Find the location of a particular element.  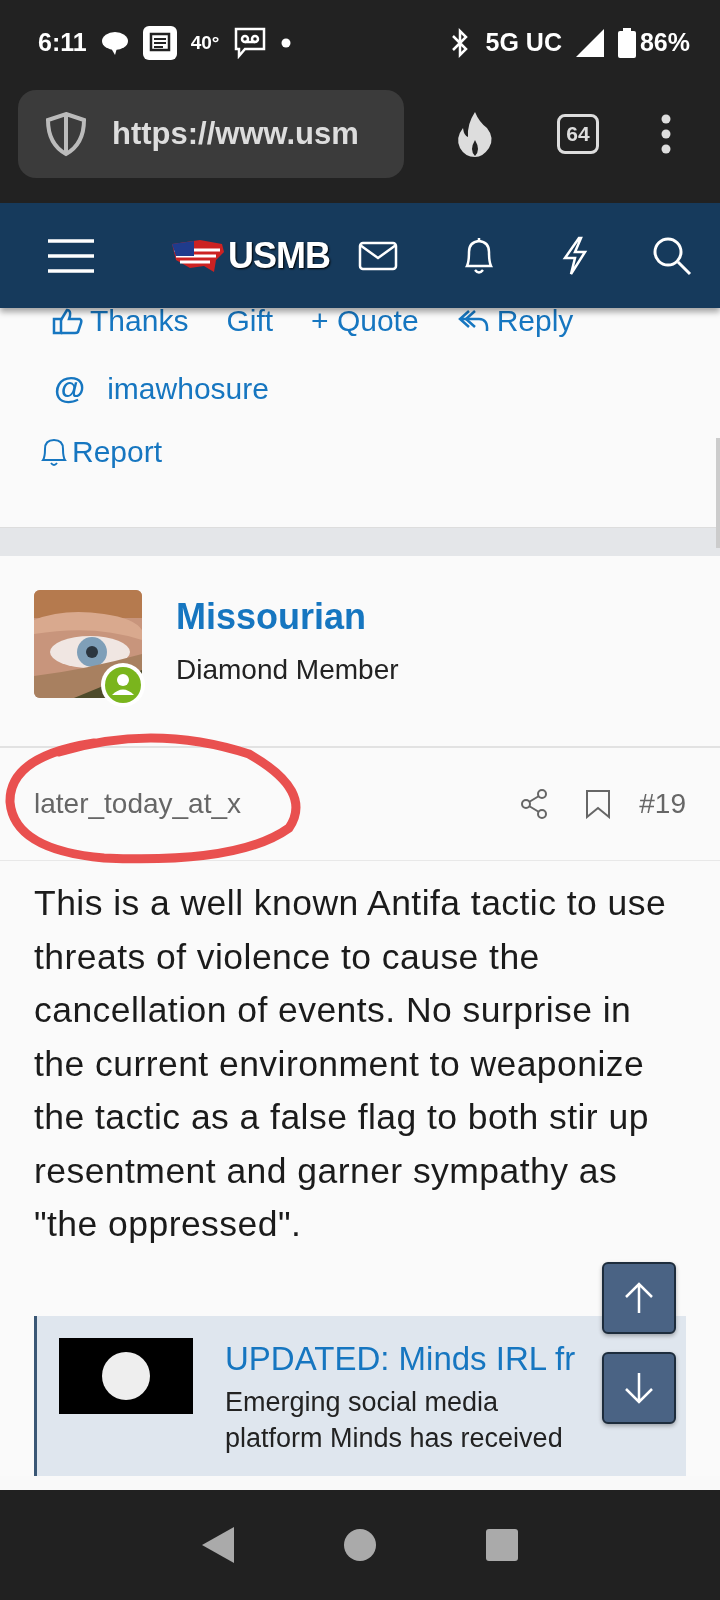

tab-counter: 64 is located at coordinates (578, 134).